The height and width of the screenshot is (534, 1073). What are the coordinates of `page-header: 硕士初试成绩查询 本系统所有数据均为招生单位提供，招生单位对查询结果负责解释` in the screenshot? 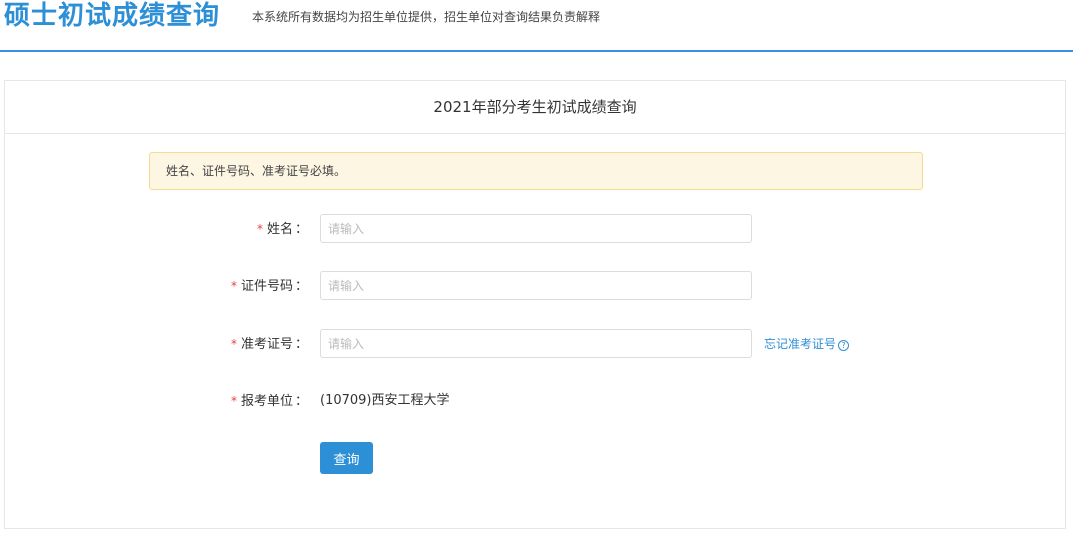 It's located at (536, 26).